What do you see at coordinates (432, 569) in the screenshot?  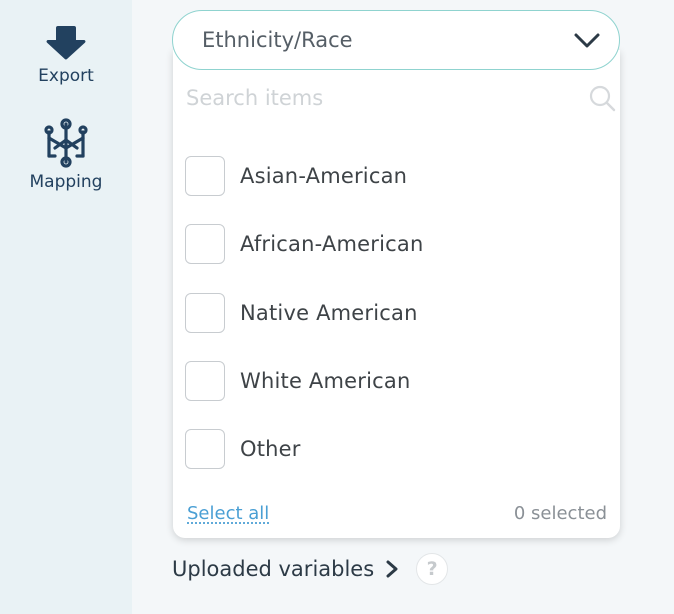 I see `help-button: ?` at bounding box center [432, 569].